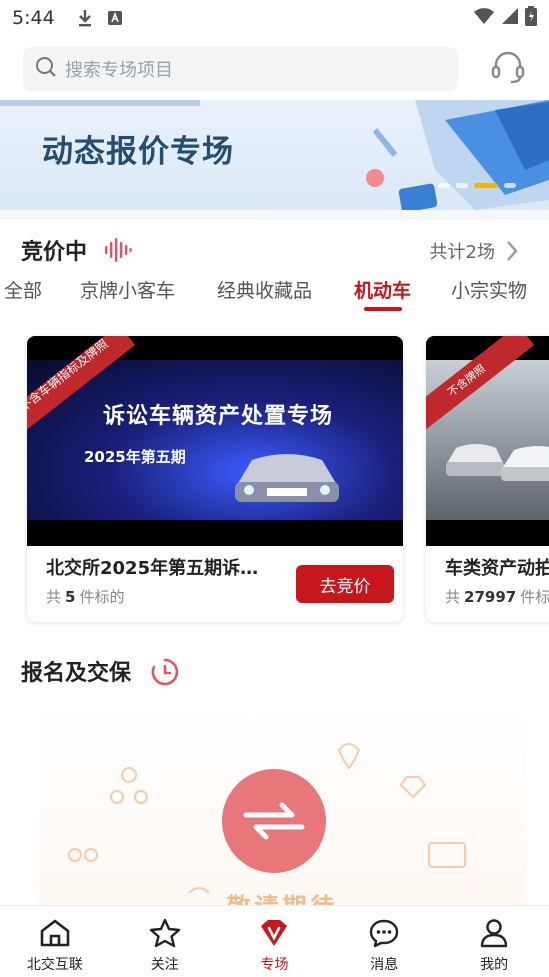  Describe the element at coordinates (384, 935) in the screenshot. I see `message-icon` at that location.